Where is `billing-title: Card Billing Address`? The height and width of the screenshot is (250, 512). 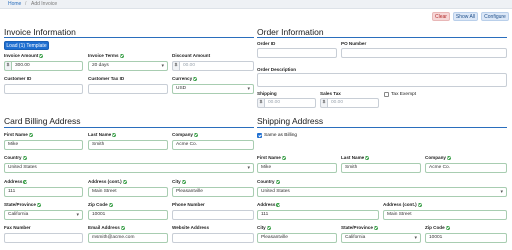
billing-title: Card Billing Address is located at coordinates (42, 121).